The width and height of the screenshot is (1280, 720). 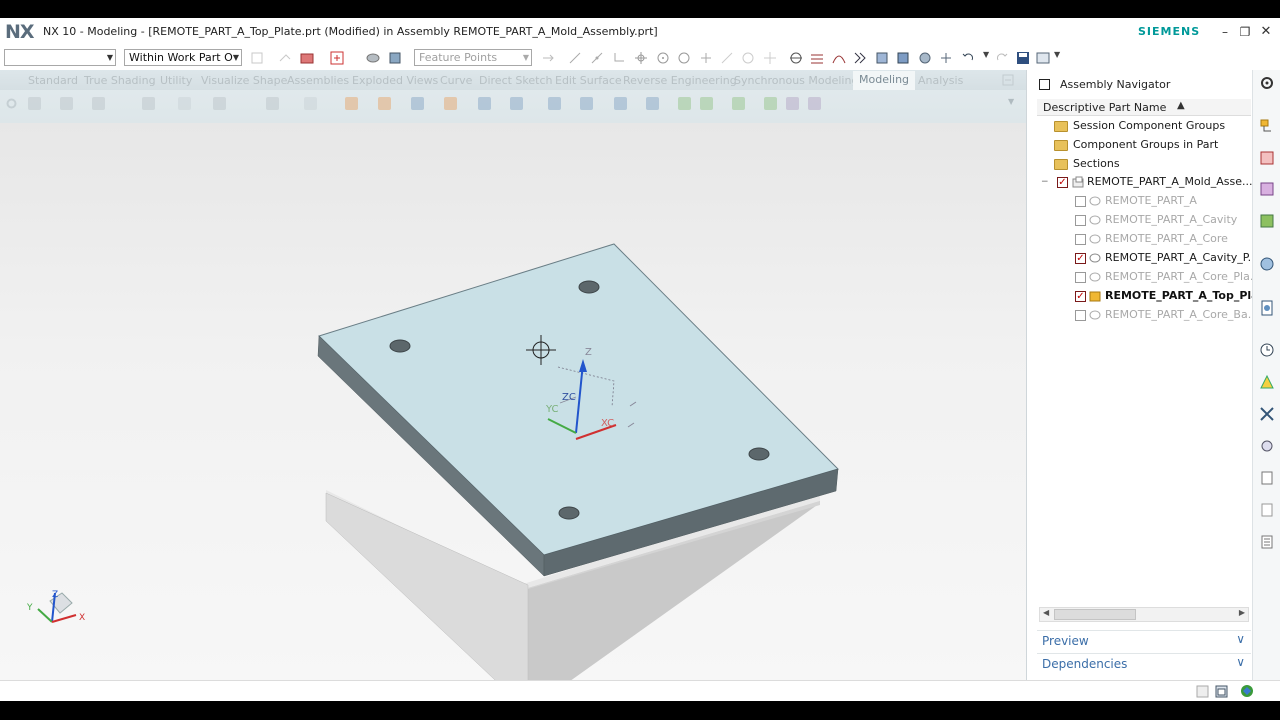 I want to click on snap-point-icon, so click(x=548, y=58).